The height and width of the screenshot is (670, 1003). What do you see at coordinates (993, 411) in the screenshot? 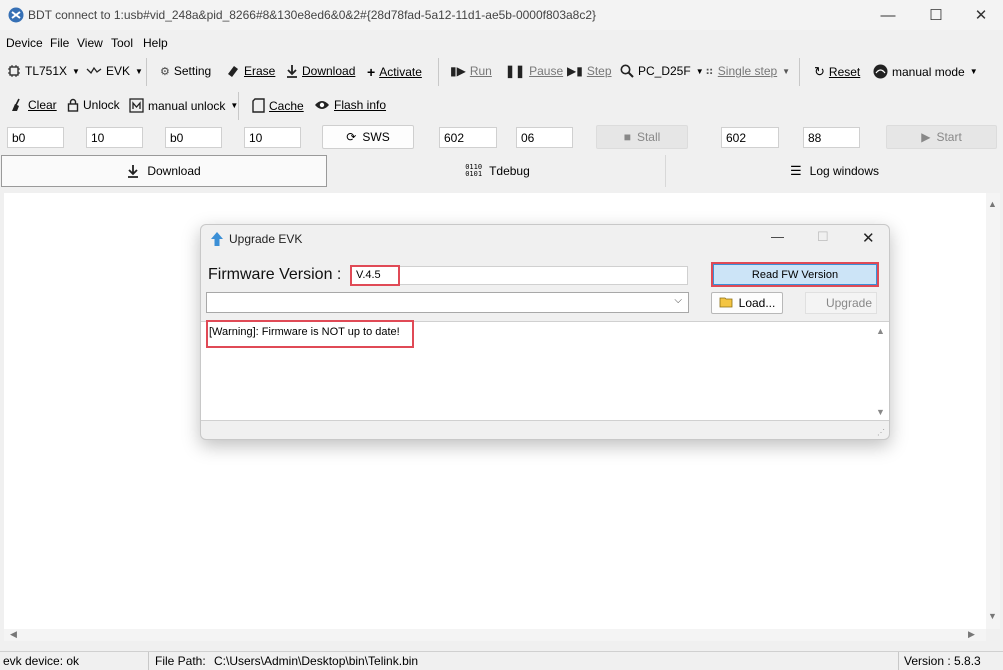
I see `vertical-scrollbar: ▲ ▼` at bounding box center [993, 411].